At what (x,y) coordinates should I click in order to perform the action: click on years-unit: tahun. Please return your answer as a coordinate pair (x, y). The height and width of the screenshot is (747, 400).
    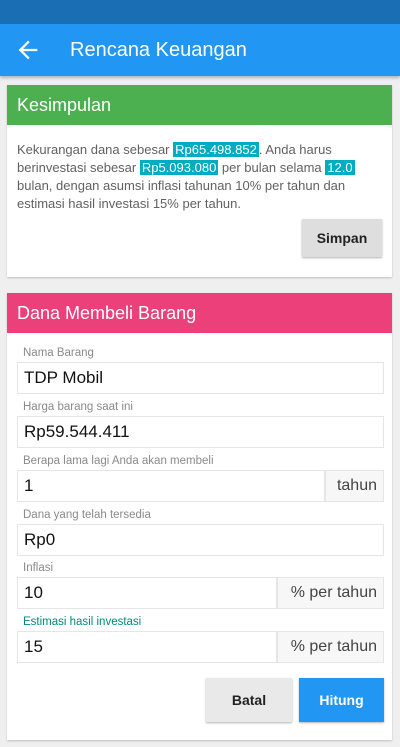
    Looking at the image, I should click on (354, 486).